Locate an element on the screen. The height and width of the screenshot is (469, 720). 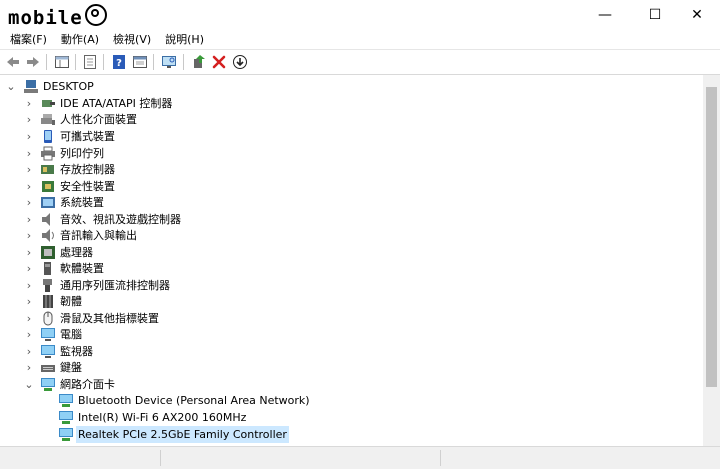
usb-icon is located at coordinates (48, 285).